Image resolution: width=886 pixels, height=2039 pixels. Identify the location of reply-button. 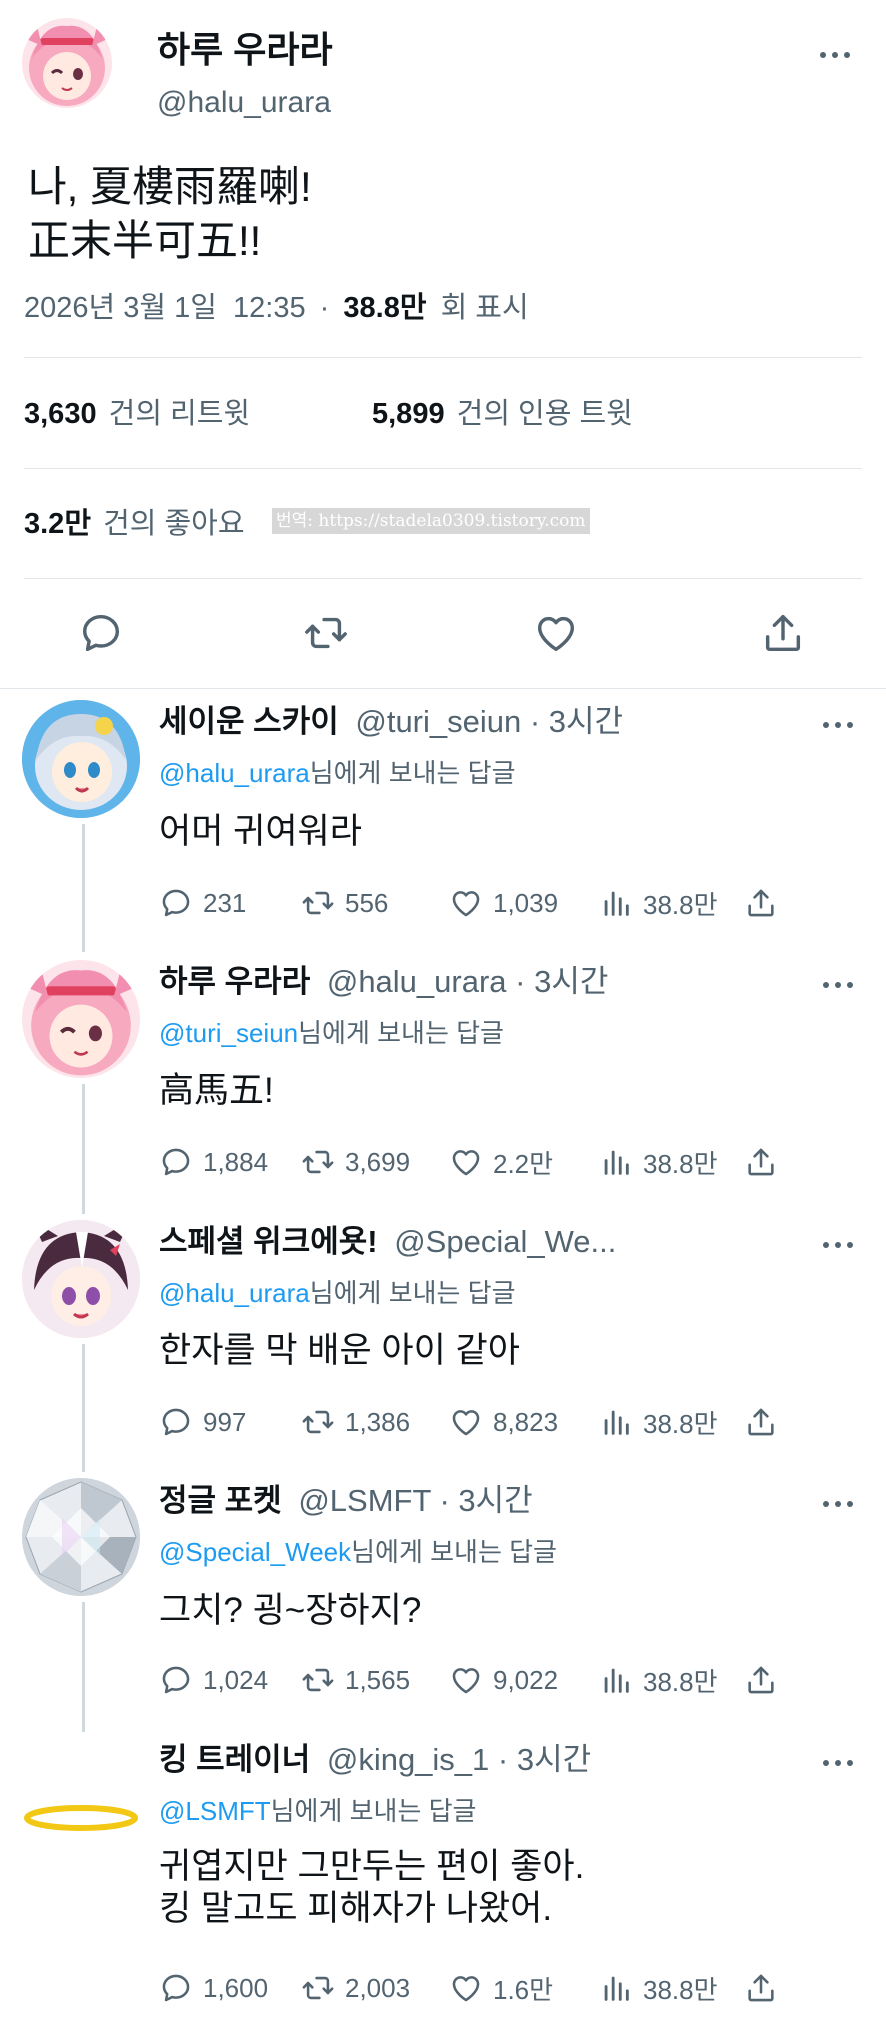
(101, 633).